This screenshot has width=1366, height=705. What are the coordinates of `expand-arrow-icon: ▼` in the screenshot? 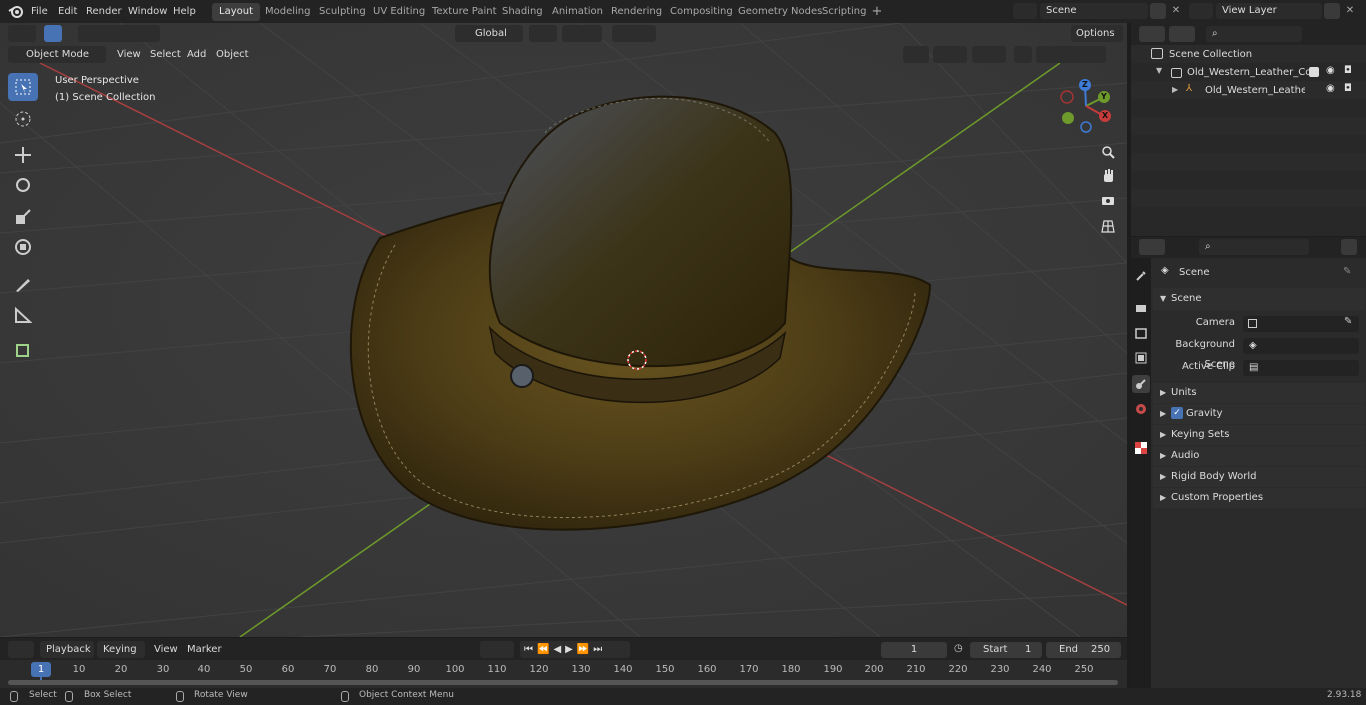 It's located at (1159, 70).